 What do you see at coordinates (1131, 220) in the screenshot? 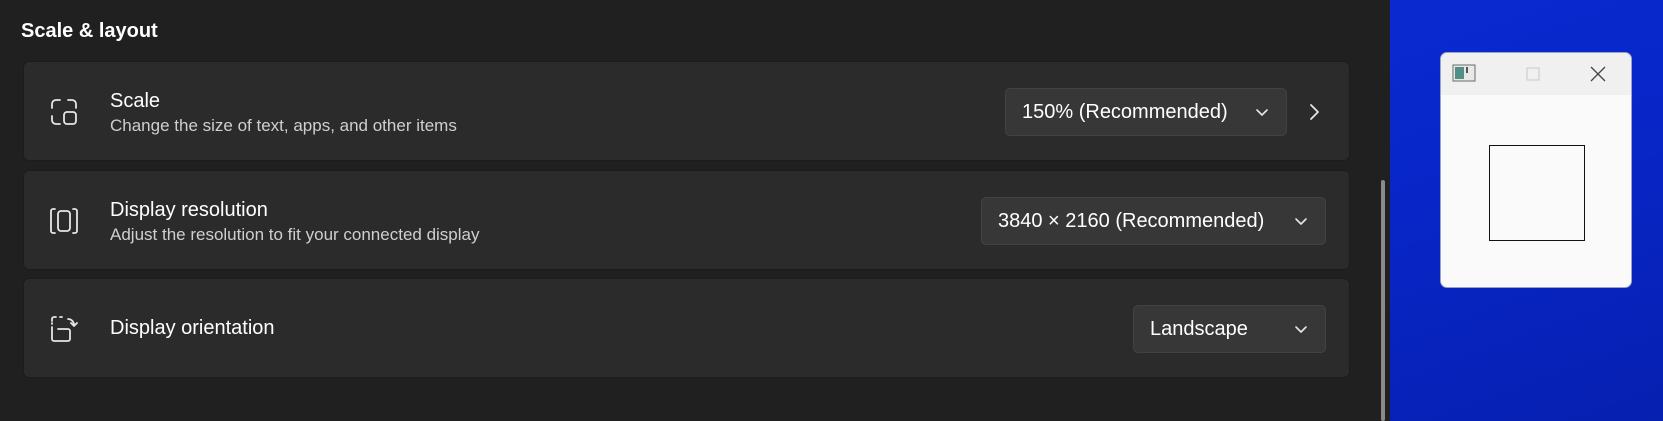
I see `resolution-dropdown-value: 3840 × 2160 (Recommended)` at bounding box center [1131, 220].